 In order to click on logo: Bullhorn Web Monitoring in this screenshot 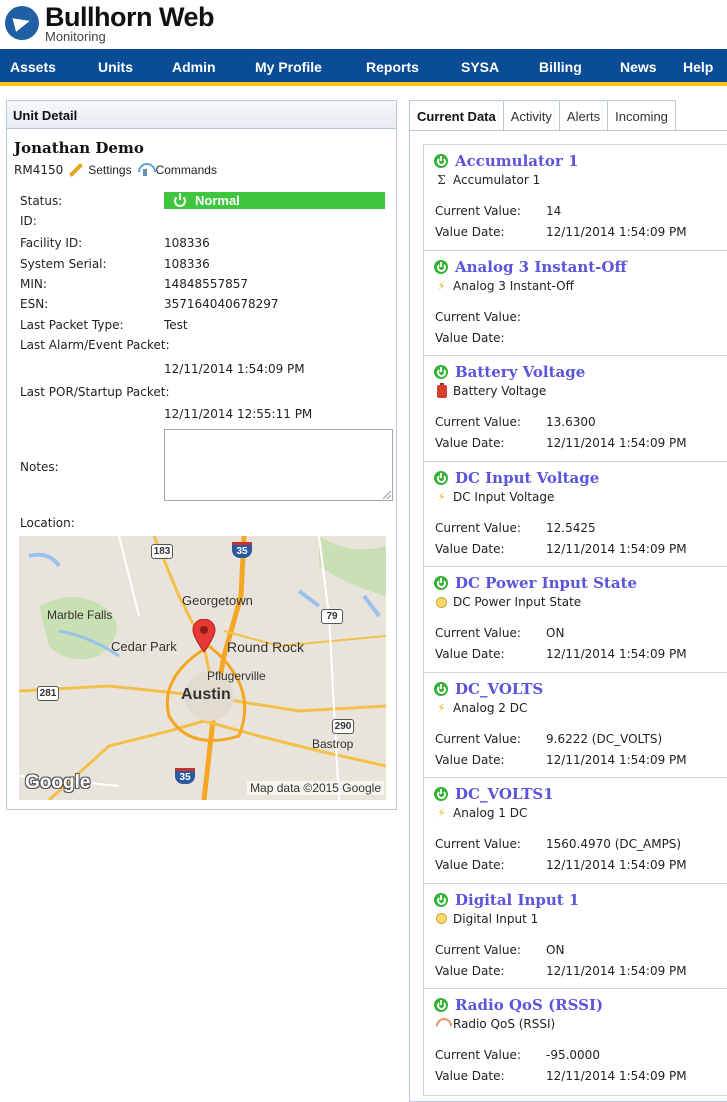, I will do `click(110, 24)`.